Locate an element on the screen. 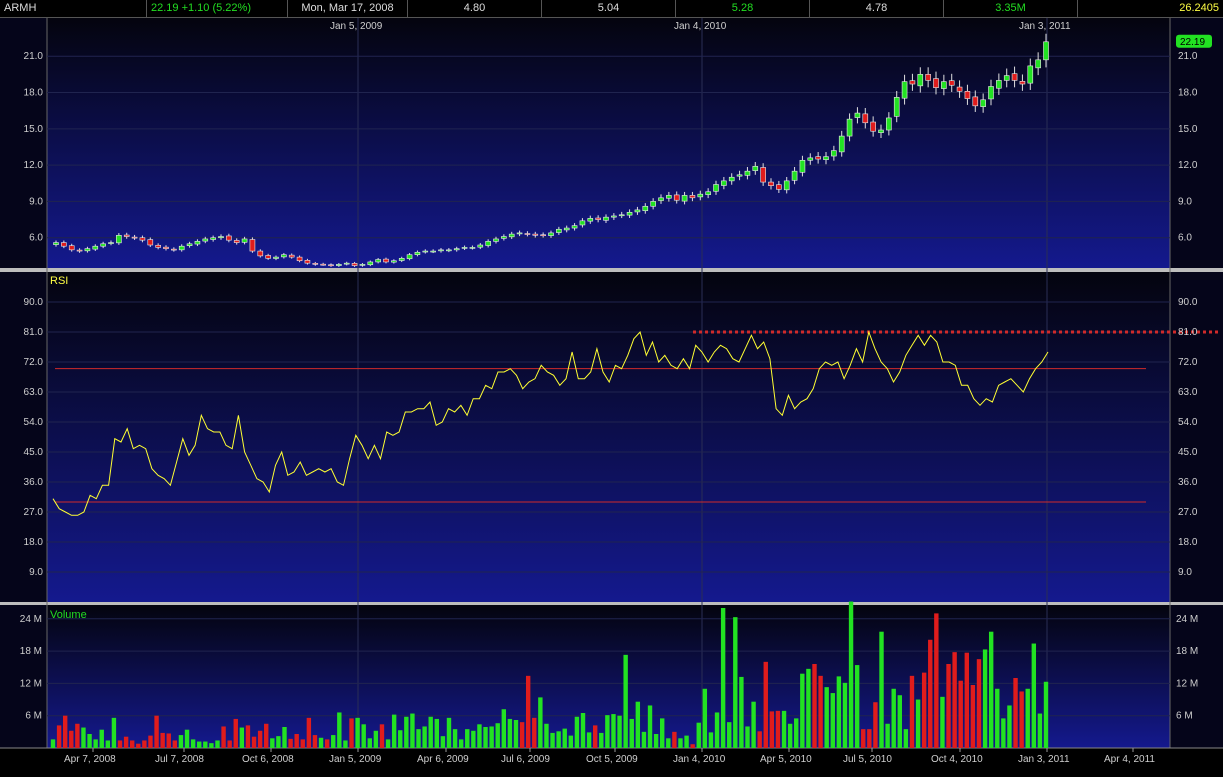 The image size is (1223, 777). volume-axis-label-right: 24 M is located at coordinates (1187, 619).